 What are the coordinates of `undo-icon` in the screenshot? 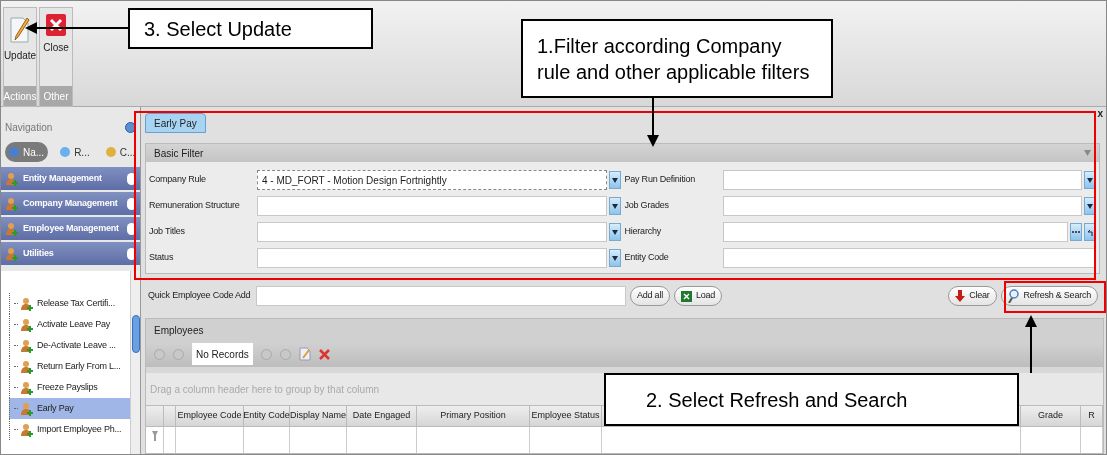 It's located at (1090, 232).